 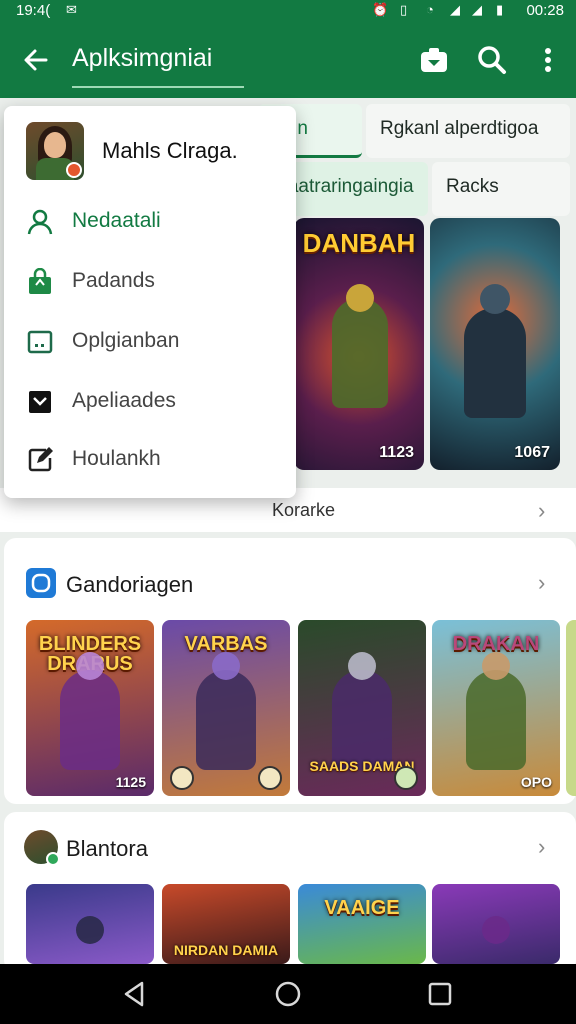 What do you see at coordinates (116, 458) in the screenshot?
I see `drawer-item-label: Houlankh` at bounding box center [116, 458].